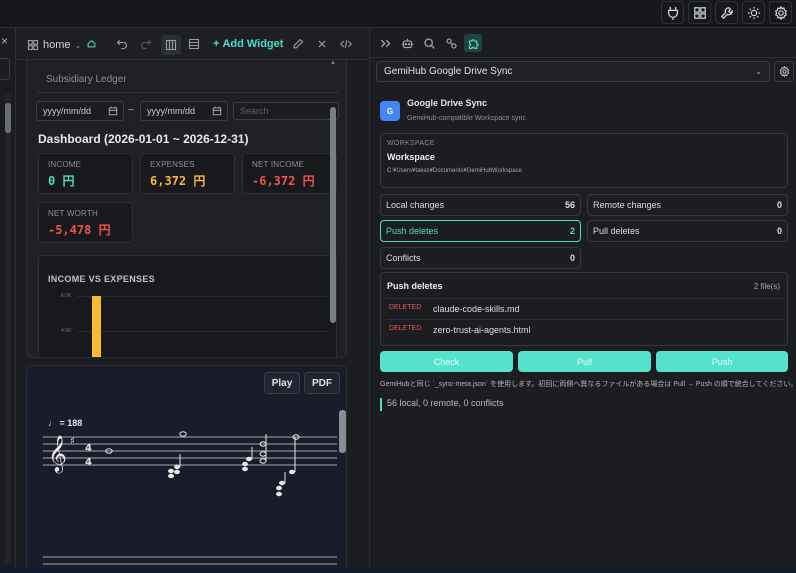 This screenshot has height=573, width=796. I want to click on stat-label: Pull deletes, so click(616, 231).